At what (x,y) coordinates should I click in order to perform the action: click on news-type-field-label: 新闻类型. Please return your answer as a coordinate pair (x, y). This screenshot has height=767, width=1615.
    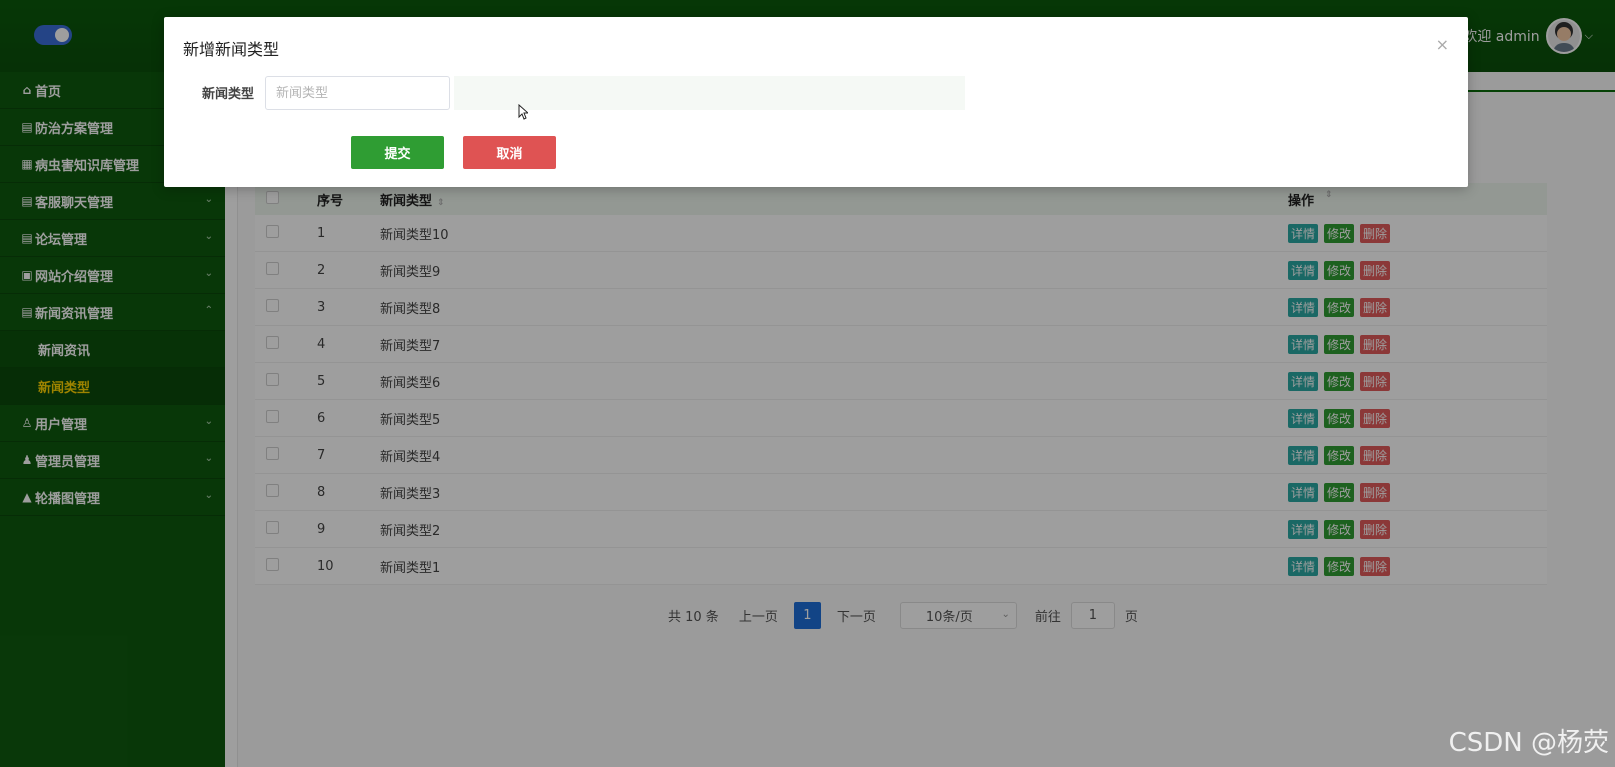
    Looking at the image, I should click on (228, 94).